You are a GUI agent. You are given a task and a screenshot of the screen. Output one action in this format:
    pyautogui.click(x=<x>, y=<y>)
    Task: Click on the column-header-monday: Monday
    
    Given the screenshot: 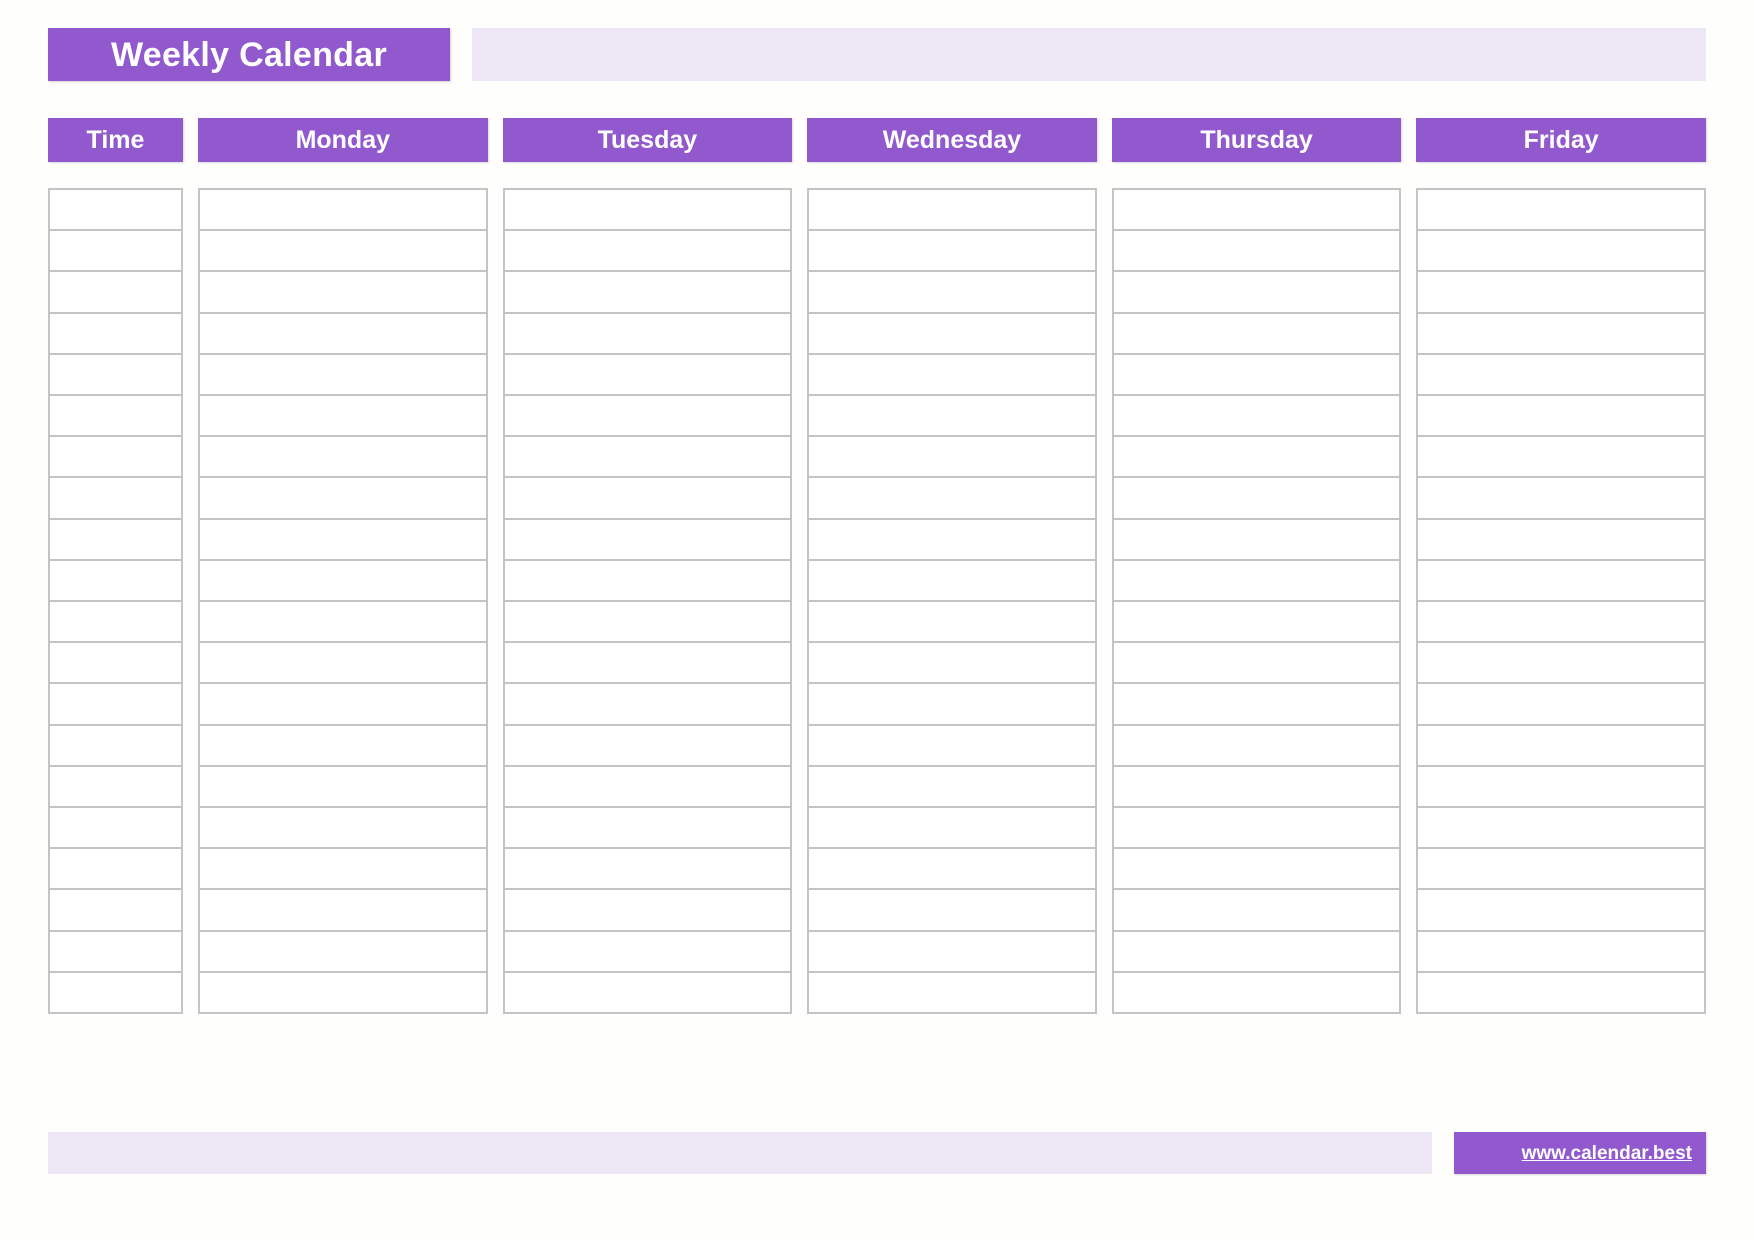 What is the action you would take?
    pyautogui.click(x=343, y=140)
    